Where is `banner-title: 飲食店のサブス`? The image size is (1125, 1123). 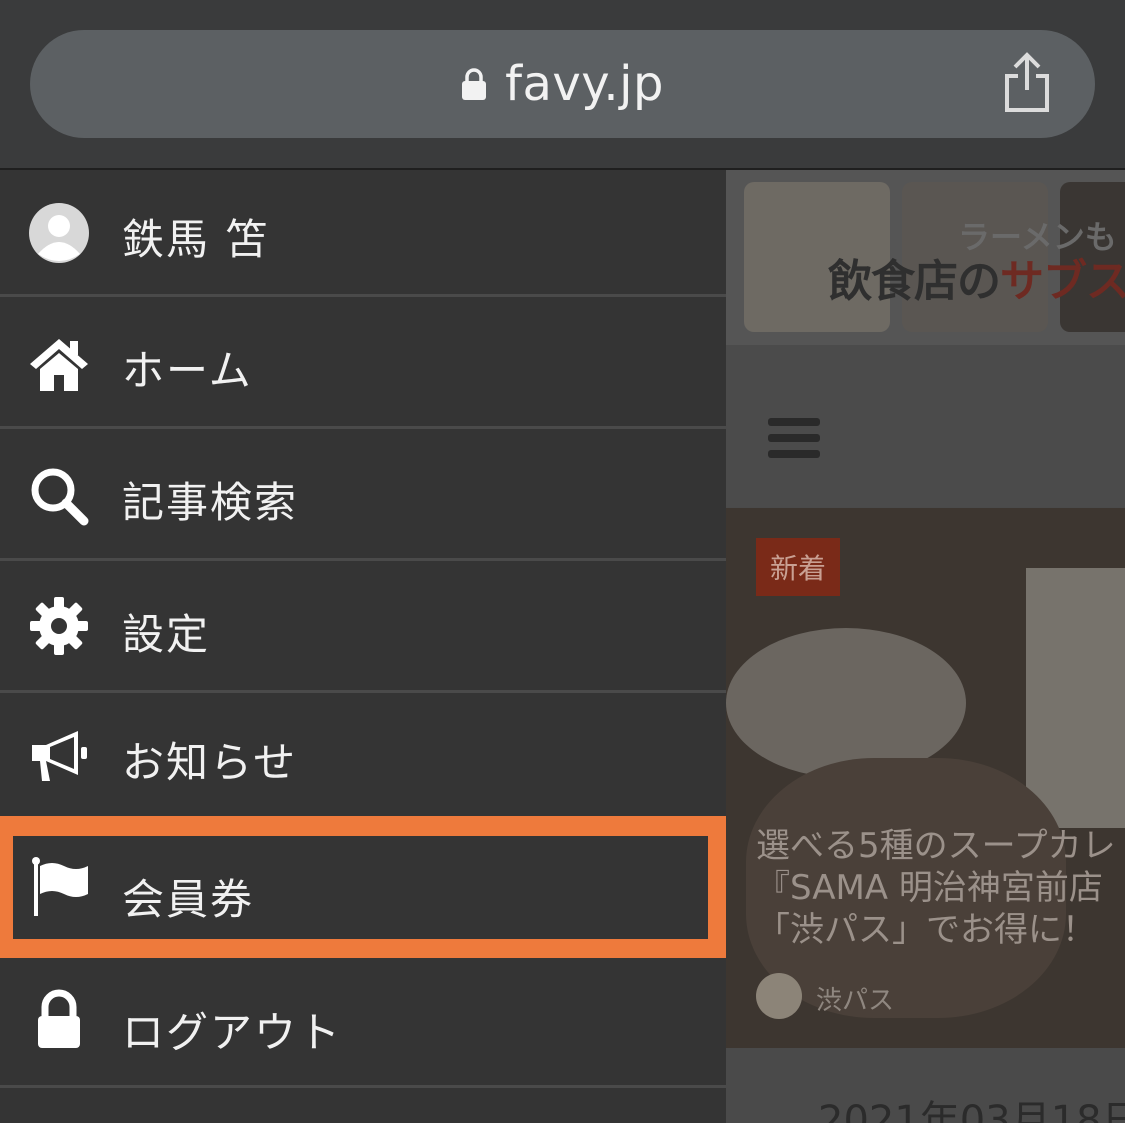 banner-title: 飲食店のサブス is located at coordinates (976, 281).